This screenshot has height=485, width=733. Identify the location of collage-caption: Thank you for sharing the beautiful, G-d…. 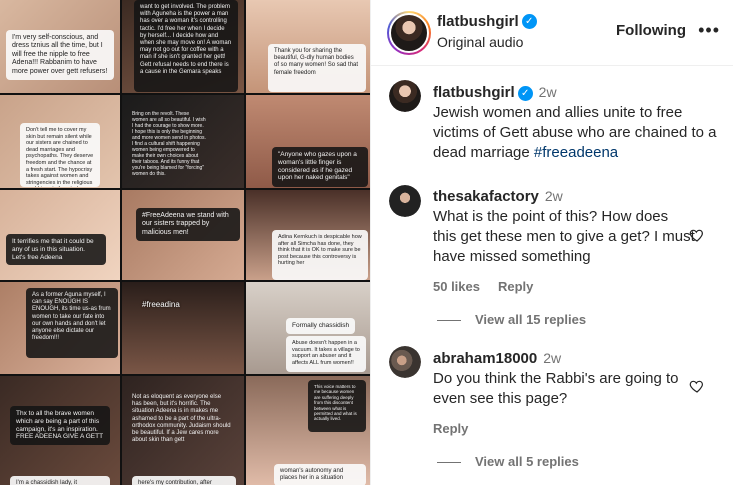
(317, 68).